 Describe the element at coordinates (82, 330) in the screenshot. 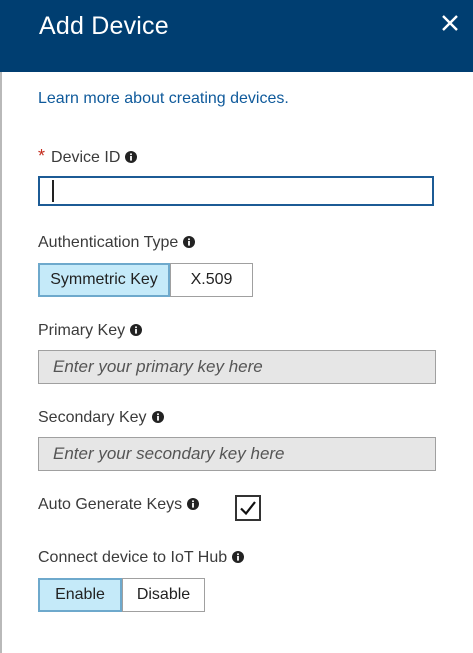

I see `primary-key-label: Primary Key` at that location.